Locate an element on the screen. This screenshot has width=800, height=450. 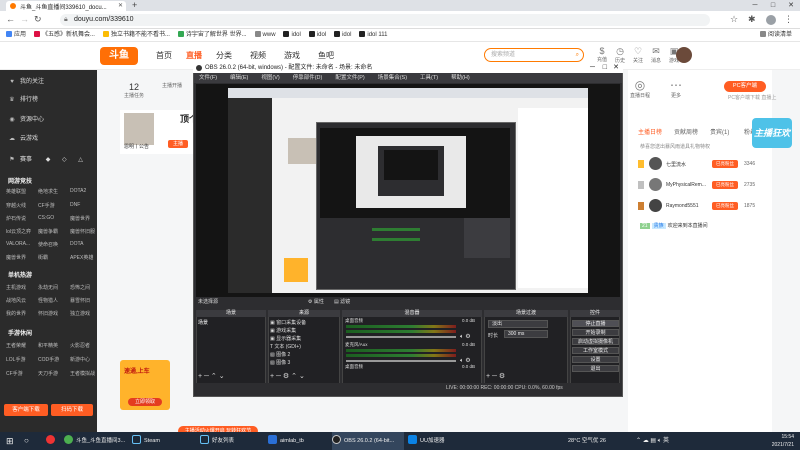
category-link: 绝地求生 is located at coordinates (48, 191).